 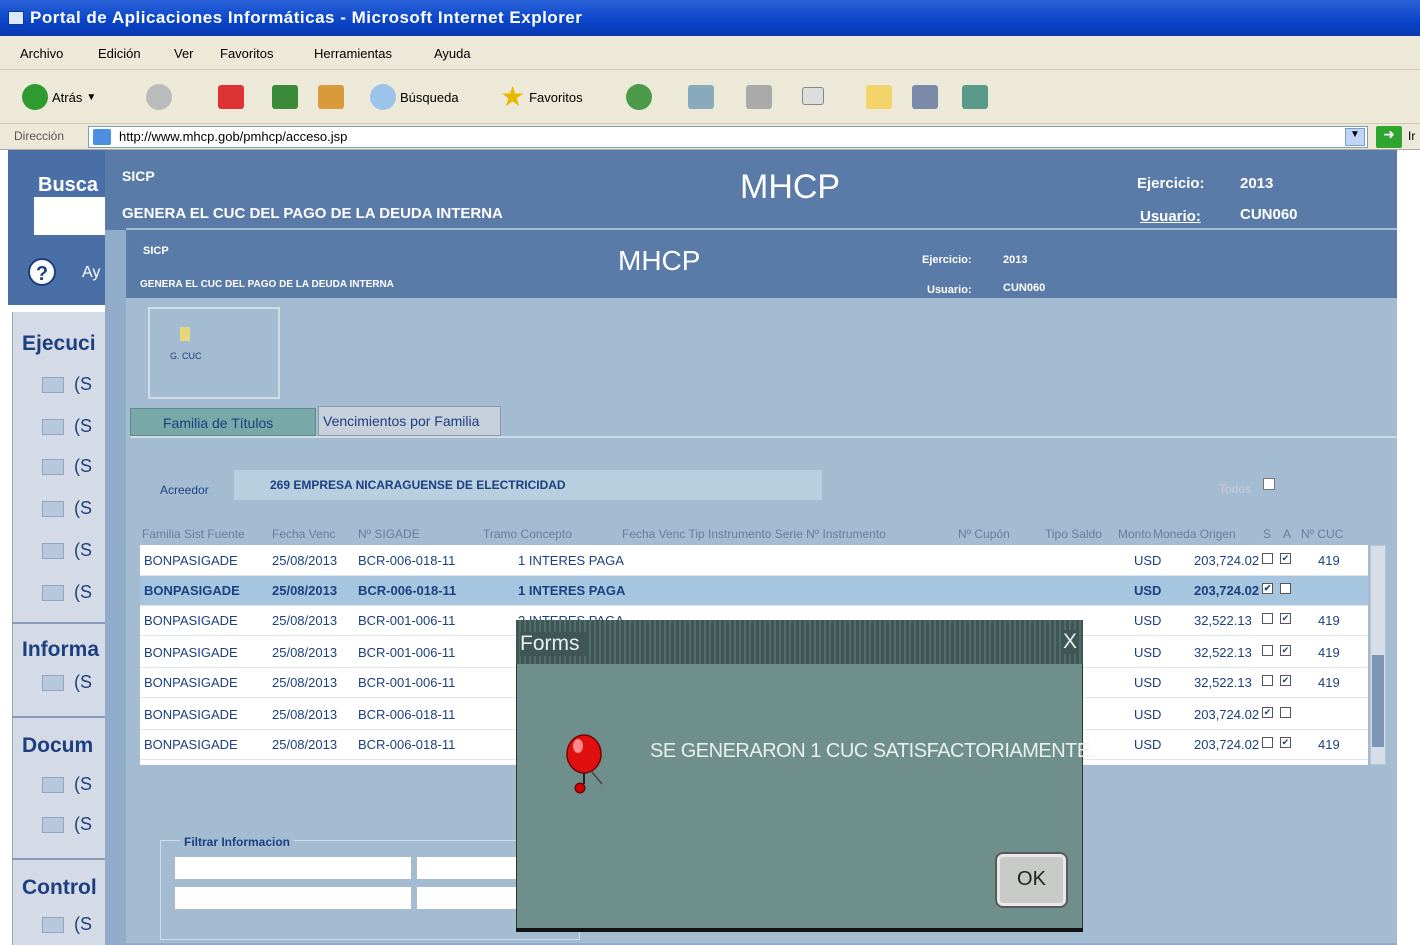 What do you see at coordinates (984, 534) in the screenshot?
I see `col-header: Nº Cupón` at bounding box center [984, 534].